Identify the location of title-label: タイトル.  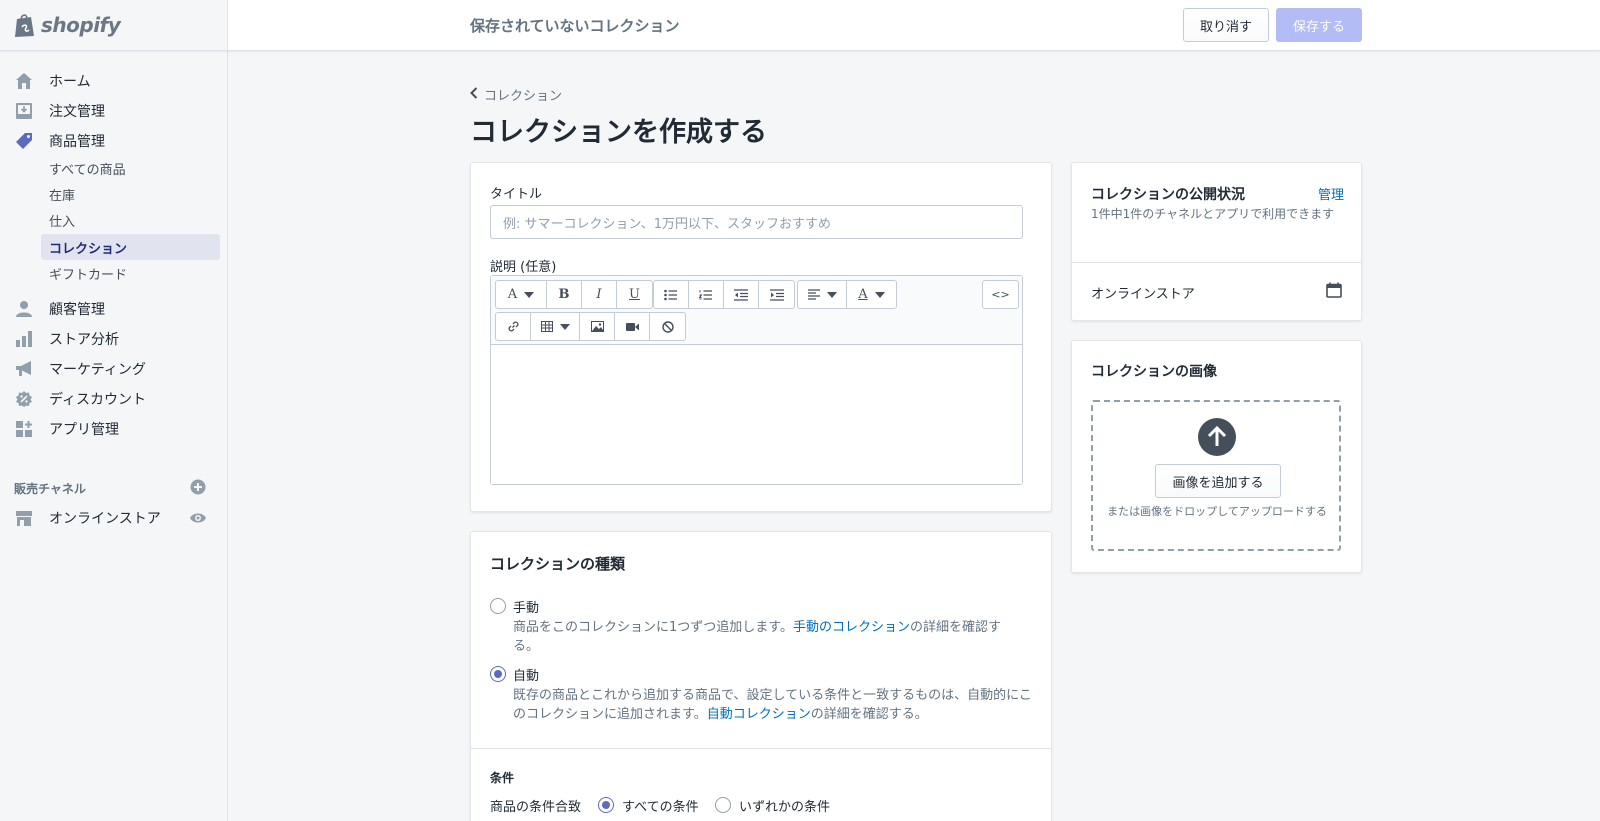
(516, 194).